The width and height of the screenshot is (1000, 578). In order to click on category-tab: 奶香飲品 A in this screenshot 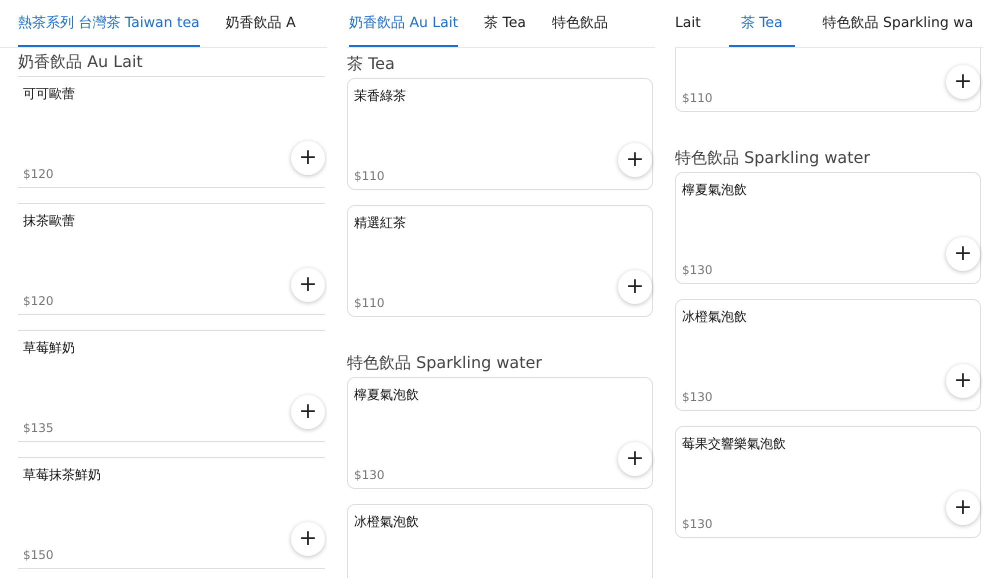, I will do `click(261, 23)`.